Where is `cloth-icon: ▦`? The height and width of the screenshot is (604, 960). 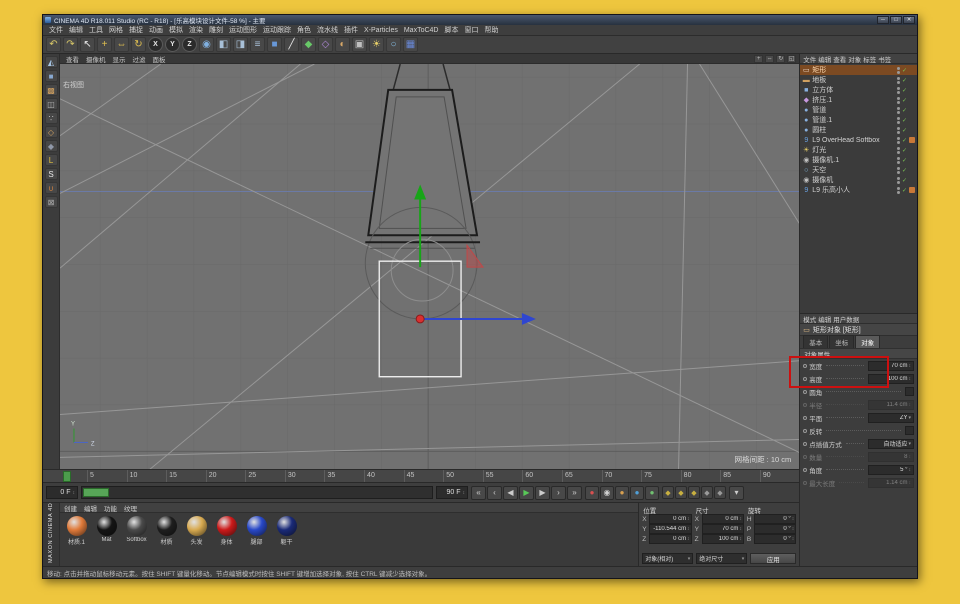
cloth-icon: ▦ is located at coordinates (410, 44).